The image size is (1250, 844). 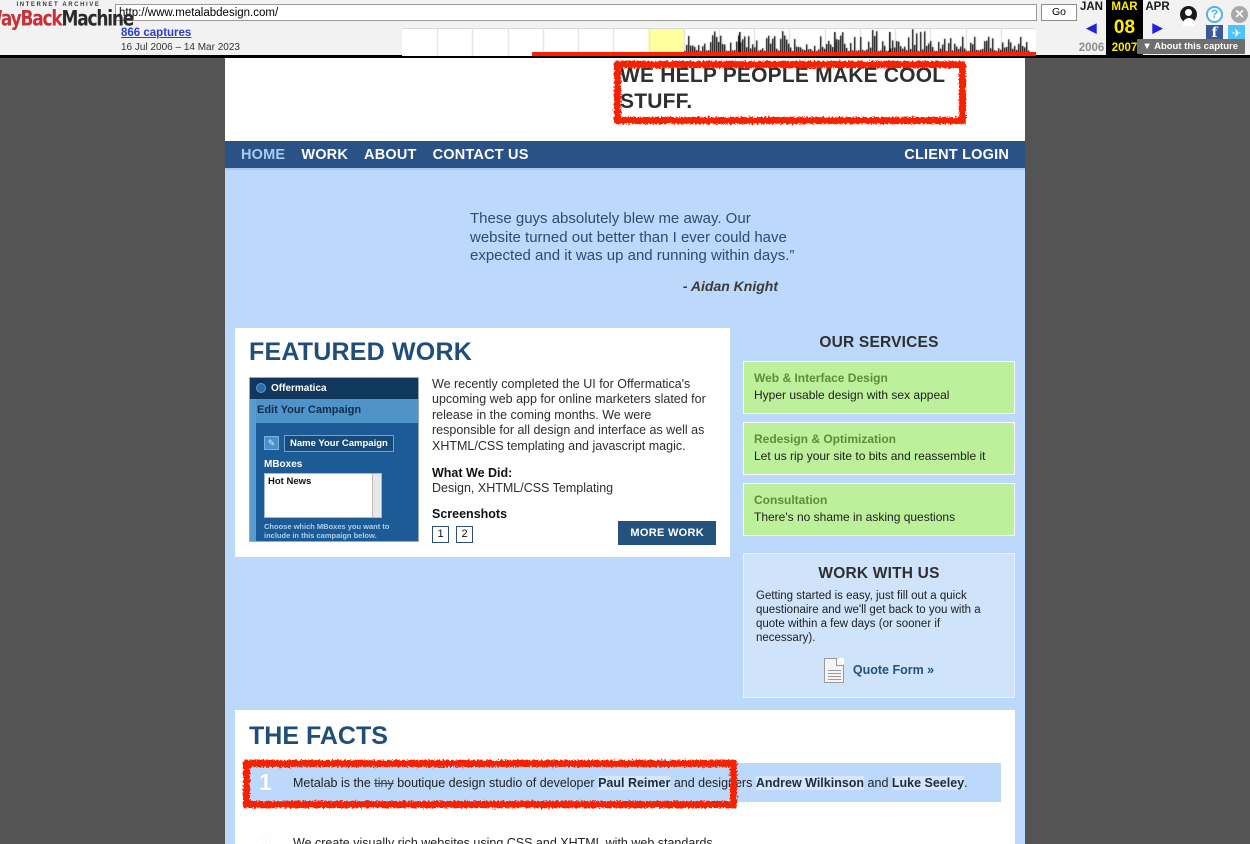 What do you see at coordinates (31, 19) in the screenshot?
I see `wordmark-wayback: WayBack` at bounding box center [31, 19].